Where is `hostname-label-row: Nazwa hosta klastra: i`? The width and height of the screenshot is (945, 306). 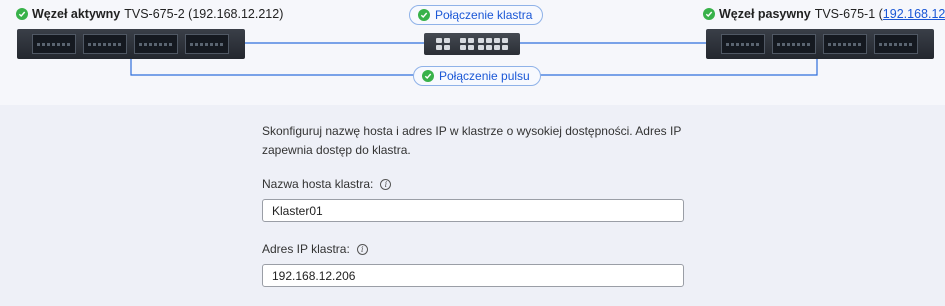
hostname-label-row: Nazwa hosta klastra: i is located at coordinates (327, 184).